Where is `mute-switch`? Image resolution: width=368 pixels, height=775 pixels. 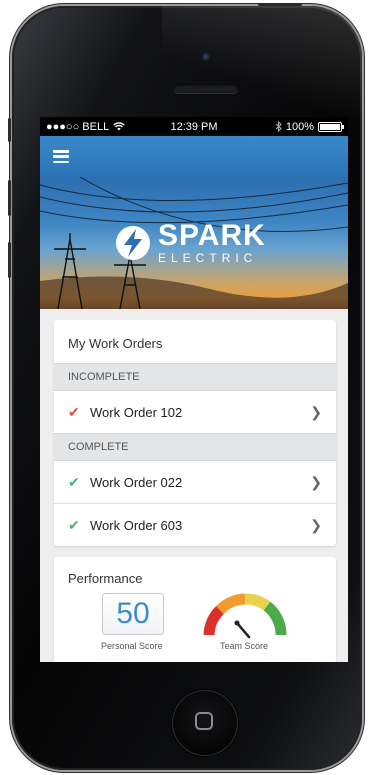 mute-switch is located at coordinates (9, 130).